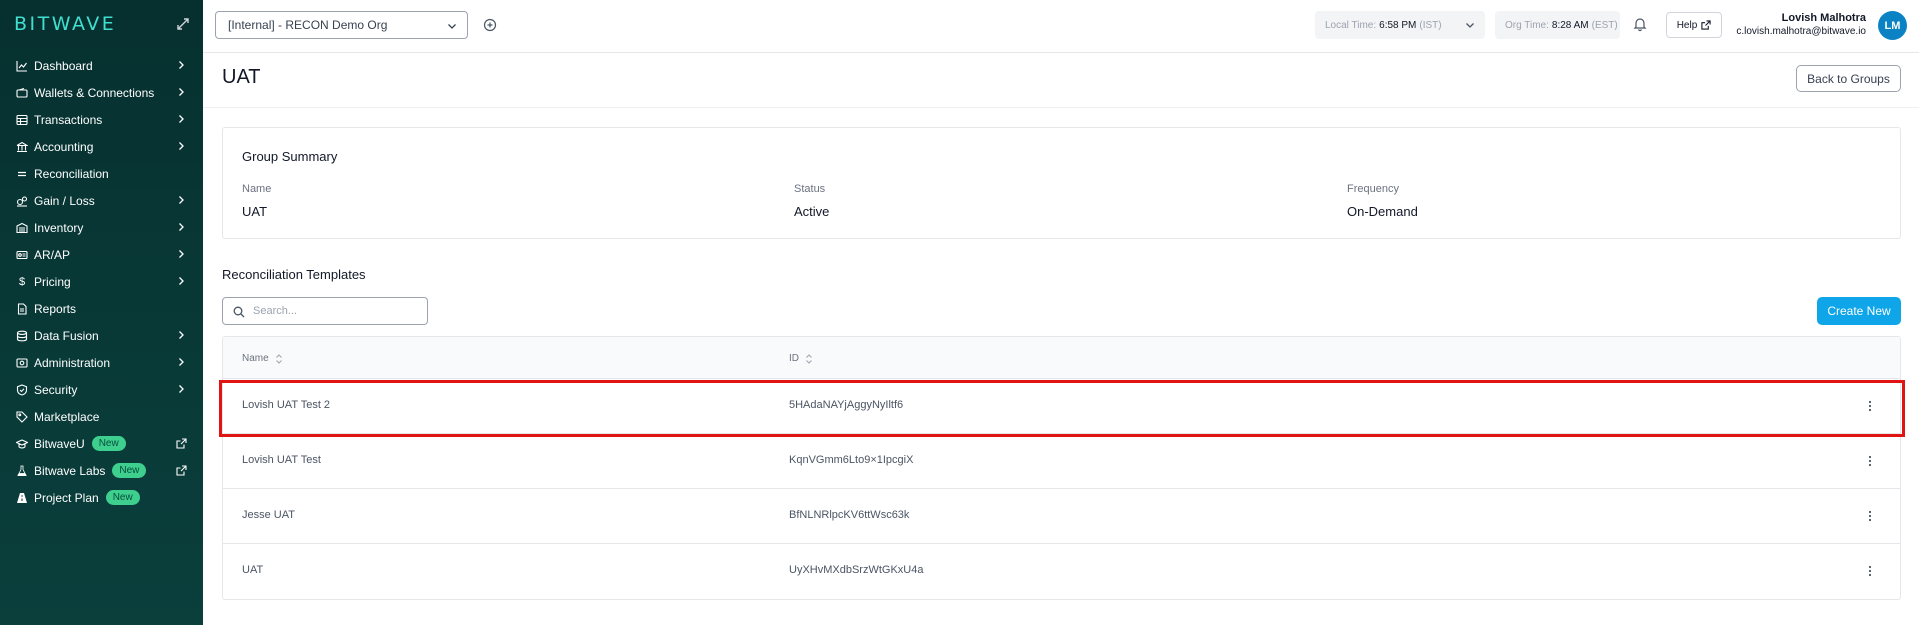 Image resolution: width=1919 pixels, height=625 pixels. Describe the element at coordinates (1892, 25) in the screenshot. I see `avatar: LM` at that location.